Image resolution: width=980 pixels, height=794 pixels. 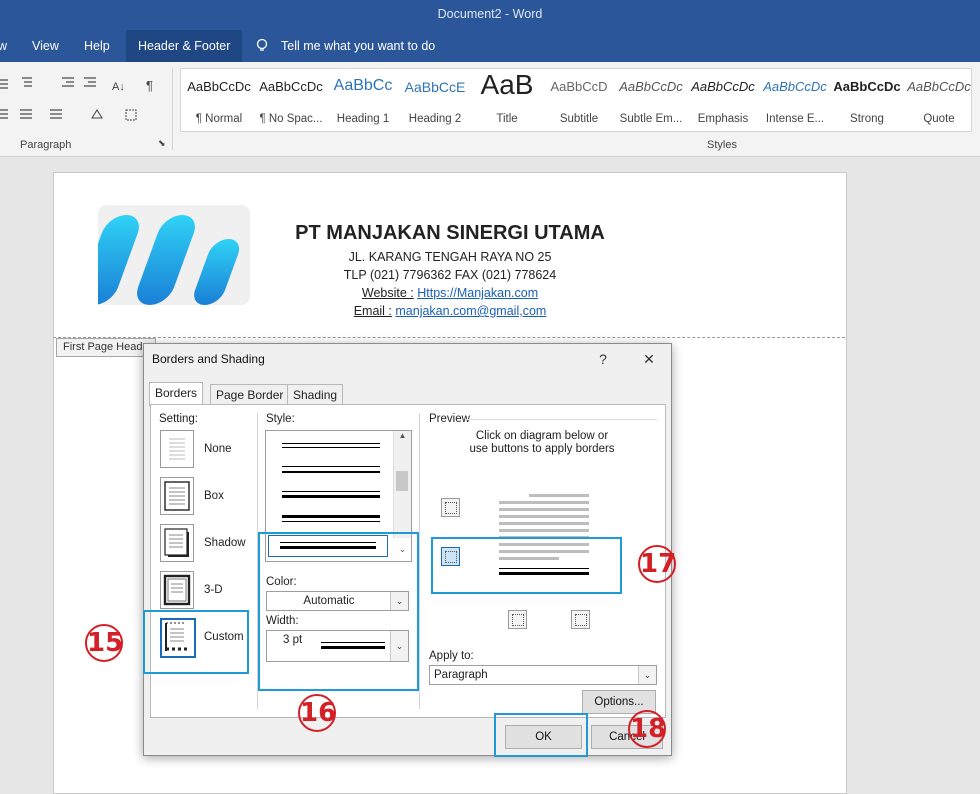 What do you see at coordinates (461, 675) in the screenshot?
I see `apply-to-value: Paragraph` at bounding box center [461, 675].